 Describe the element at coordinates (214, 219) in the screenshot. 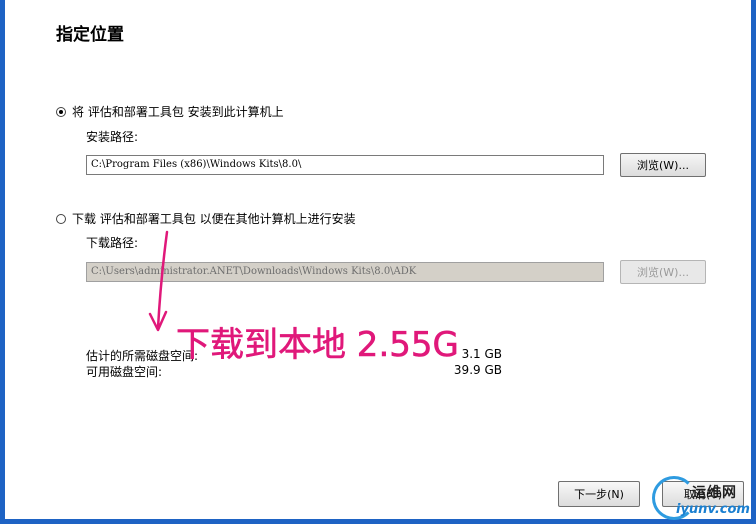

I see `download-radio-label: 下载 评估和部署工具包 以便在其他计算机上进行安装` at that location.